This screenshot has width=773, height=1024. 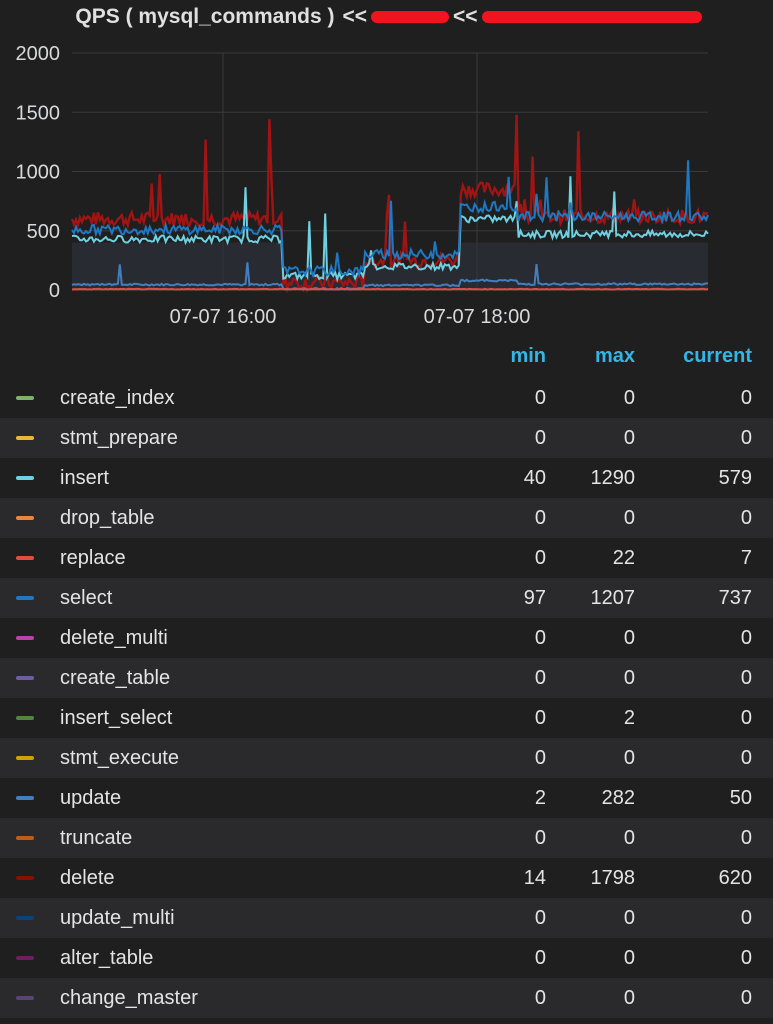 What do you see at coordinates (386, 359) in the screenshot?
I see `legend-header: min max current` at bounding box center [386, 359].